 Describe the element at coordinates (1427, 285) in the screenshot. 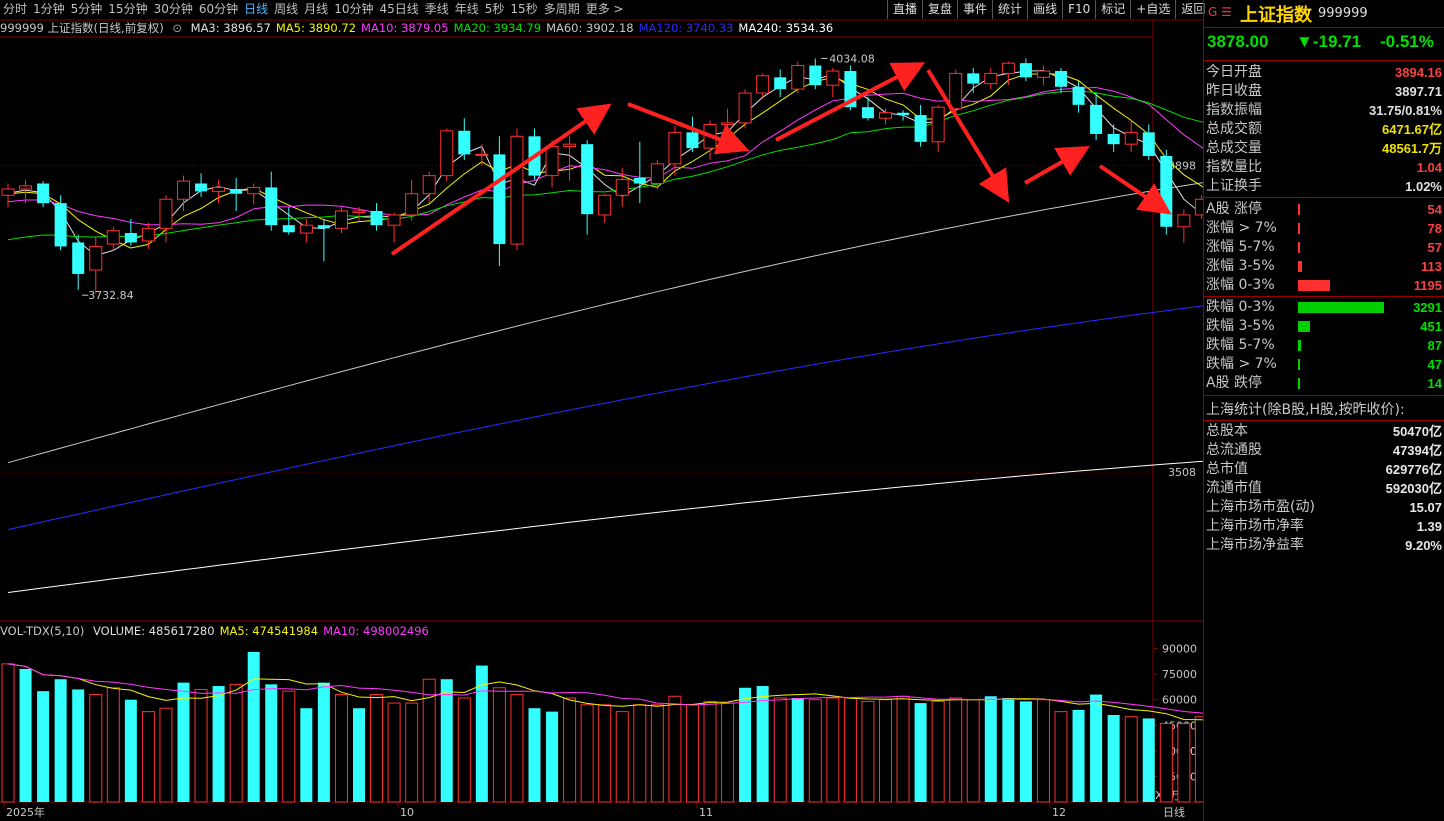

I see `row-value: 1195` at that location.